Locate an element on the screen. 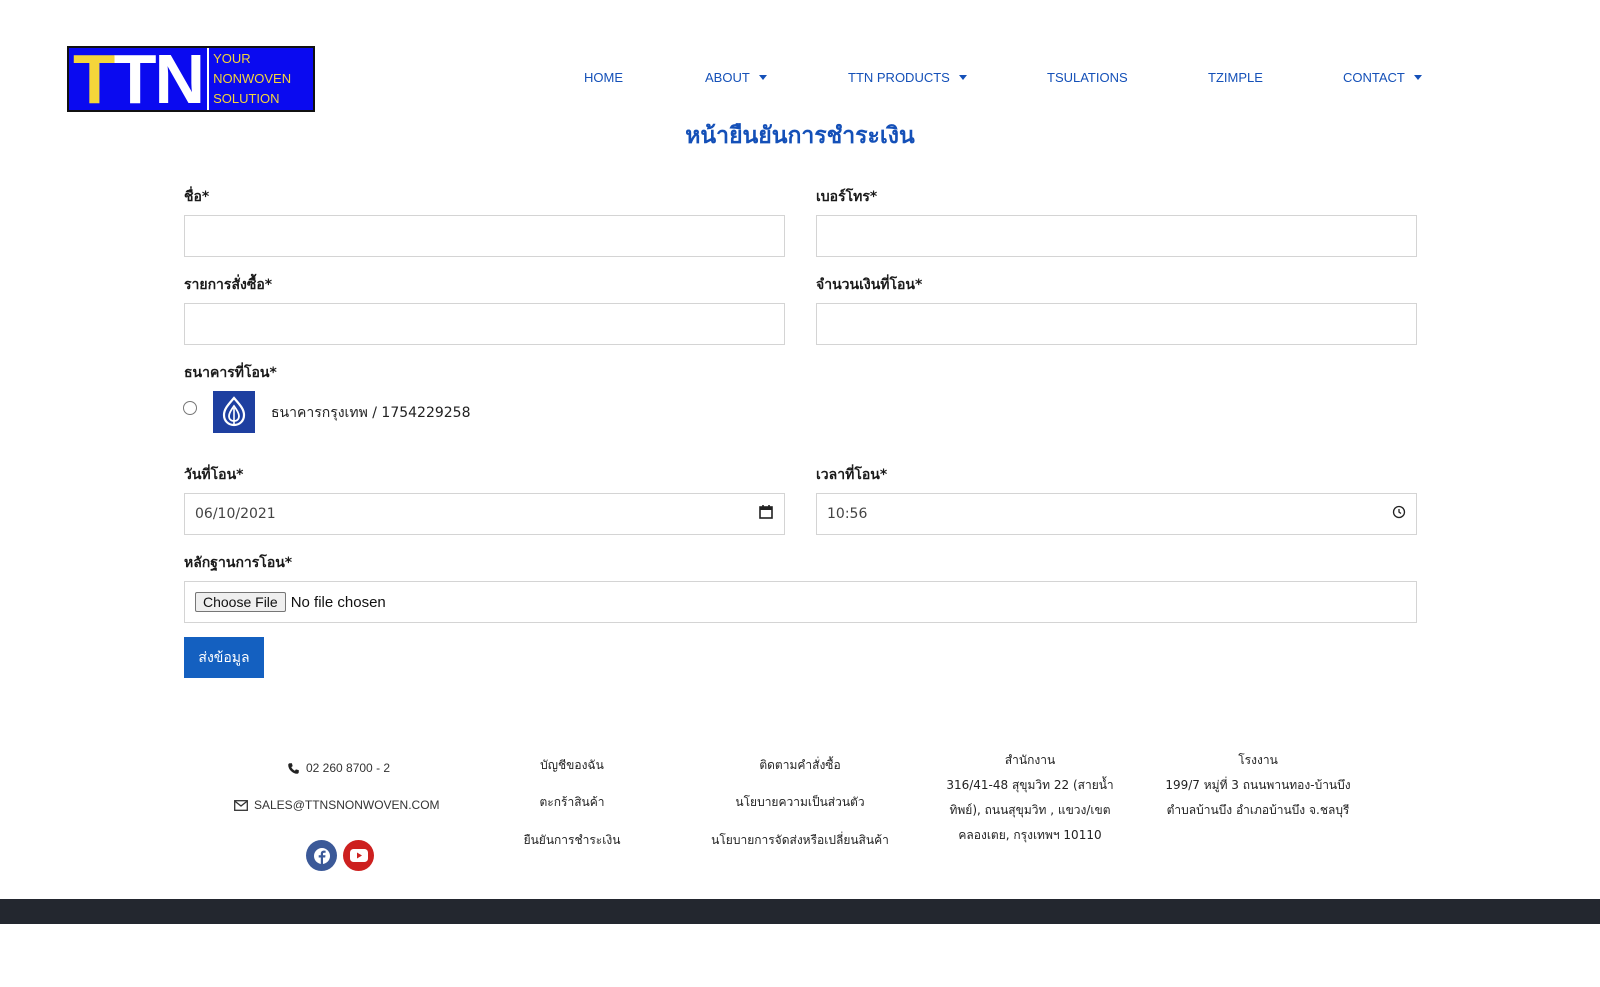  nav-ttn-products: TTN PRODUCTS is located at coordinates (907, 77).